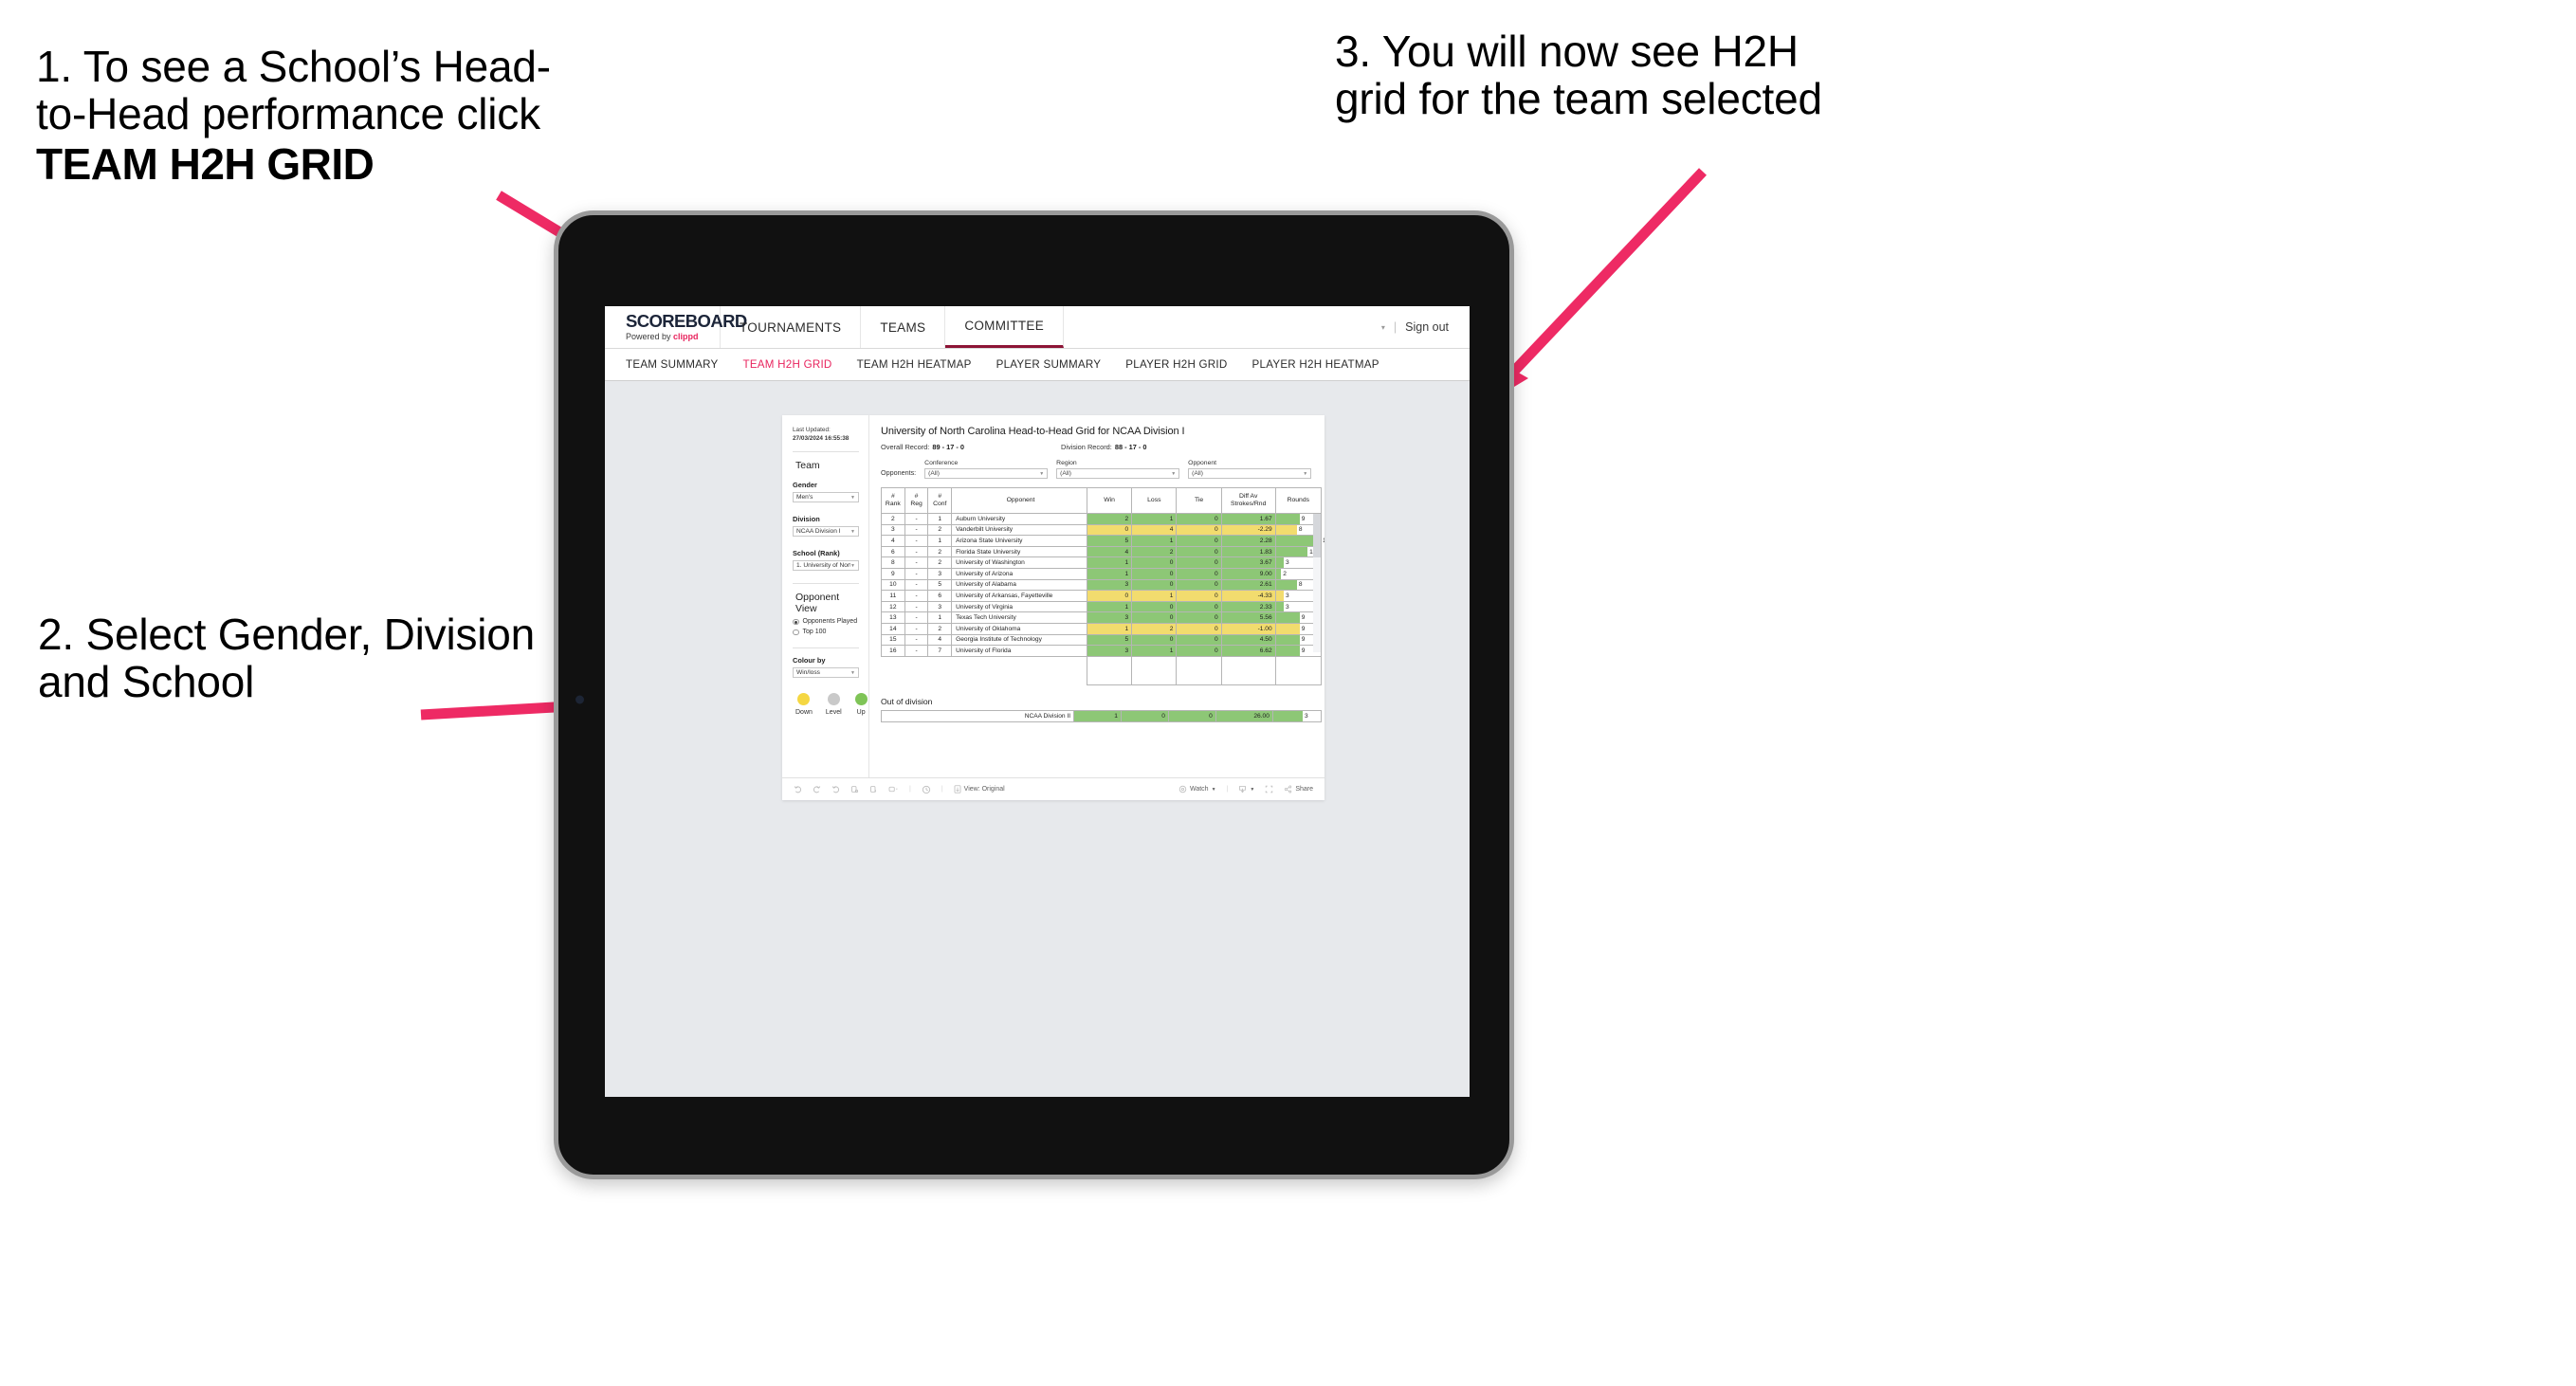 Image resolution: width=2576 pixels, height=1386 pixels. What do you see at coordinates (926, 789) in the screenshot?
I see `alert-icon` at bounding box center [926, 789].